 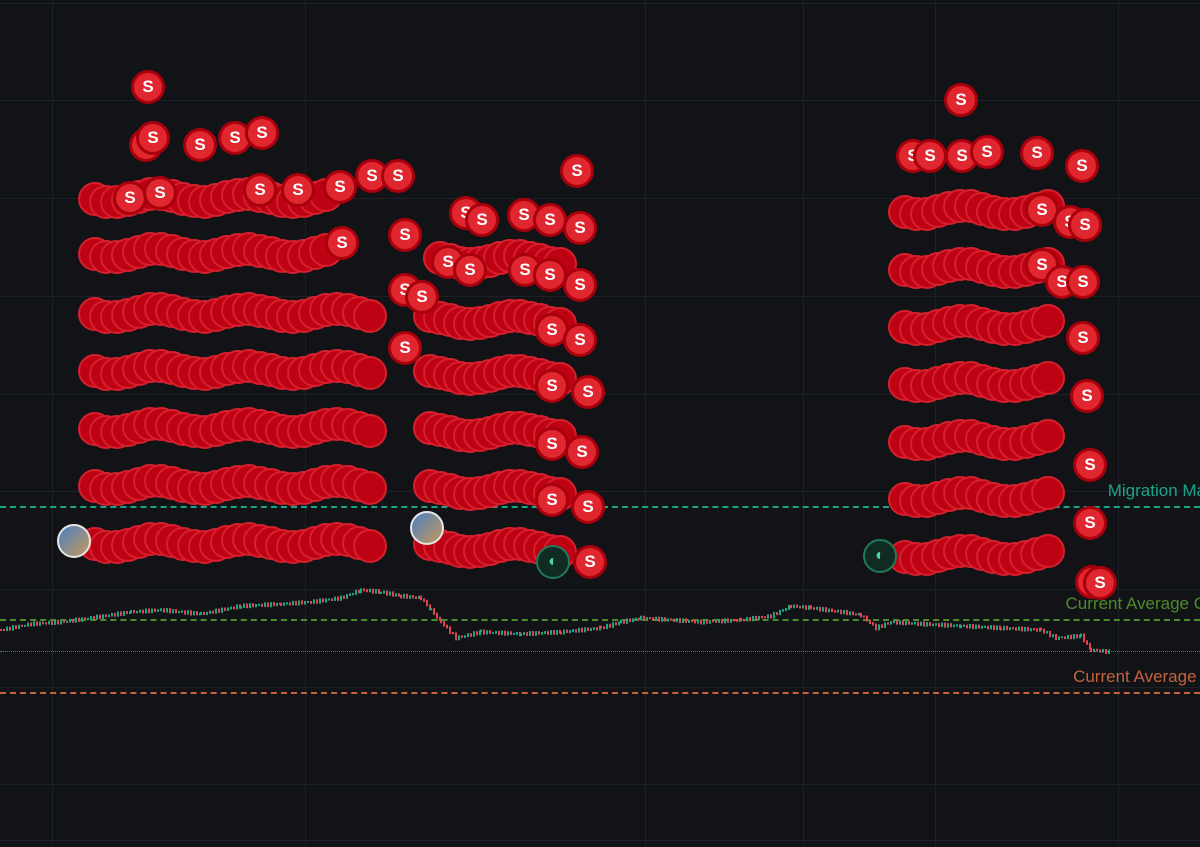 What do you see at coordinates (880, 556) in the screenshot?
I see `trader-avatar-4: ◐` at bounding box center [880, 556].